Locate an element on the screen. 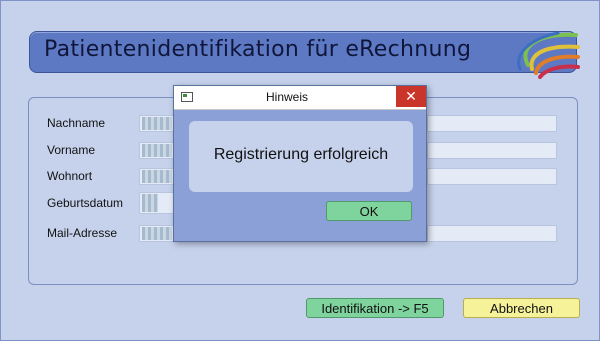 The height and width of the screenshot is (341, 600). cancel-button: Abbrechen is located at coordinates (521, 308).